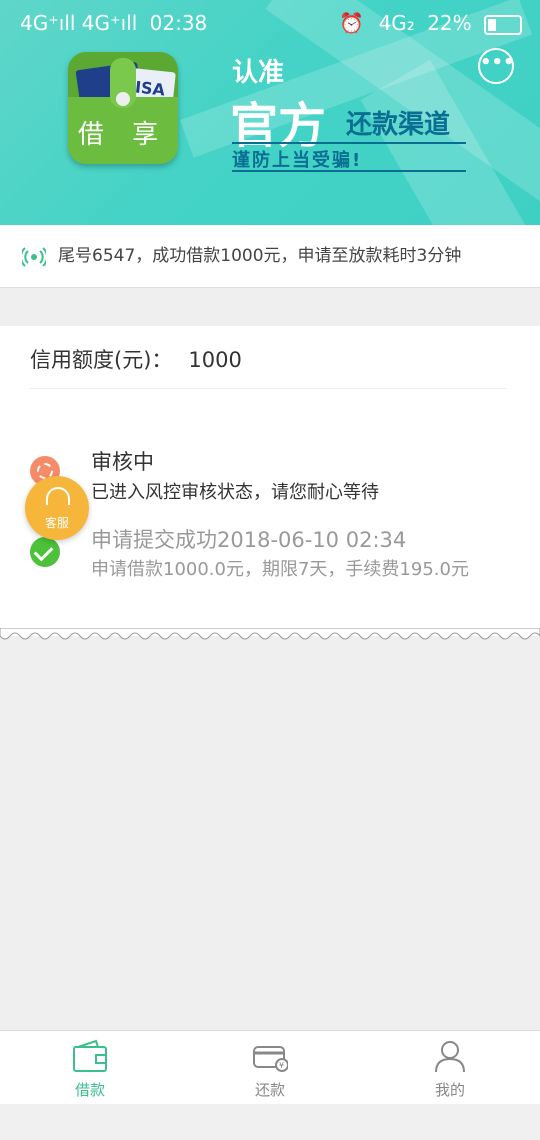  I want to click on slogan-warning: 谨防上当受骗!, so click(297, 160).